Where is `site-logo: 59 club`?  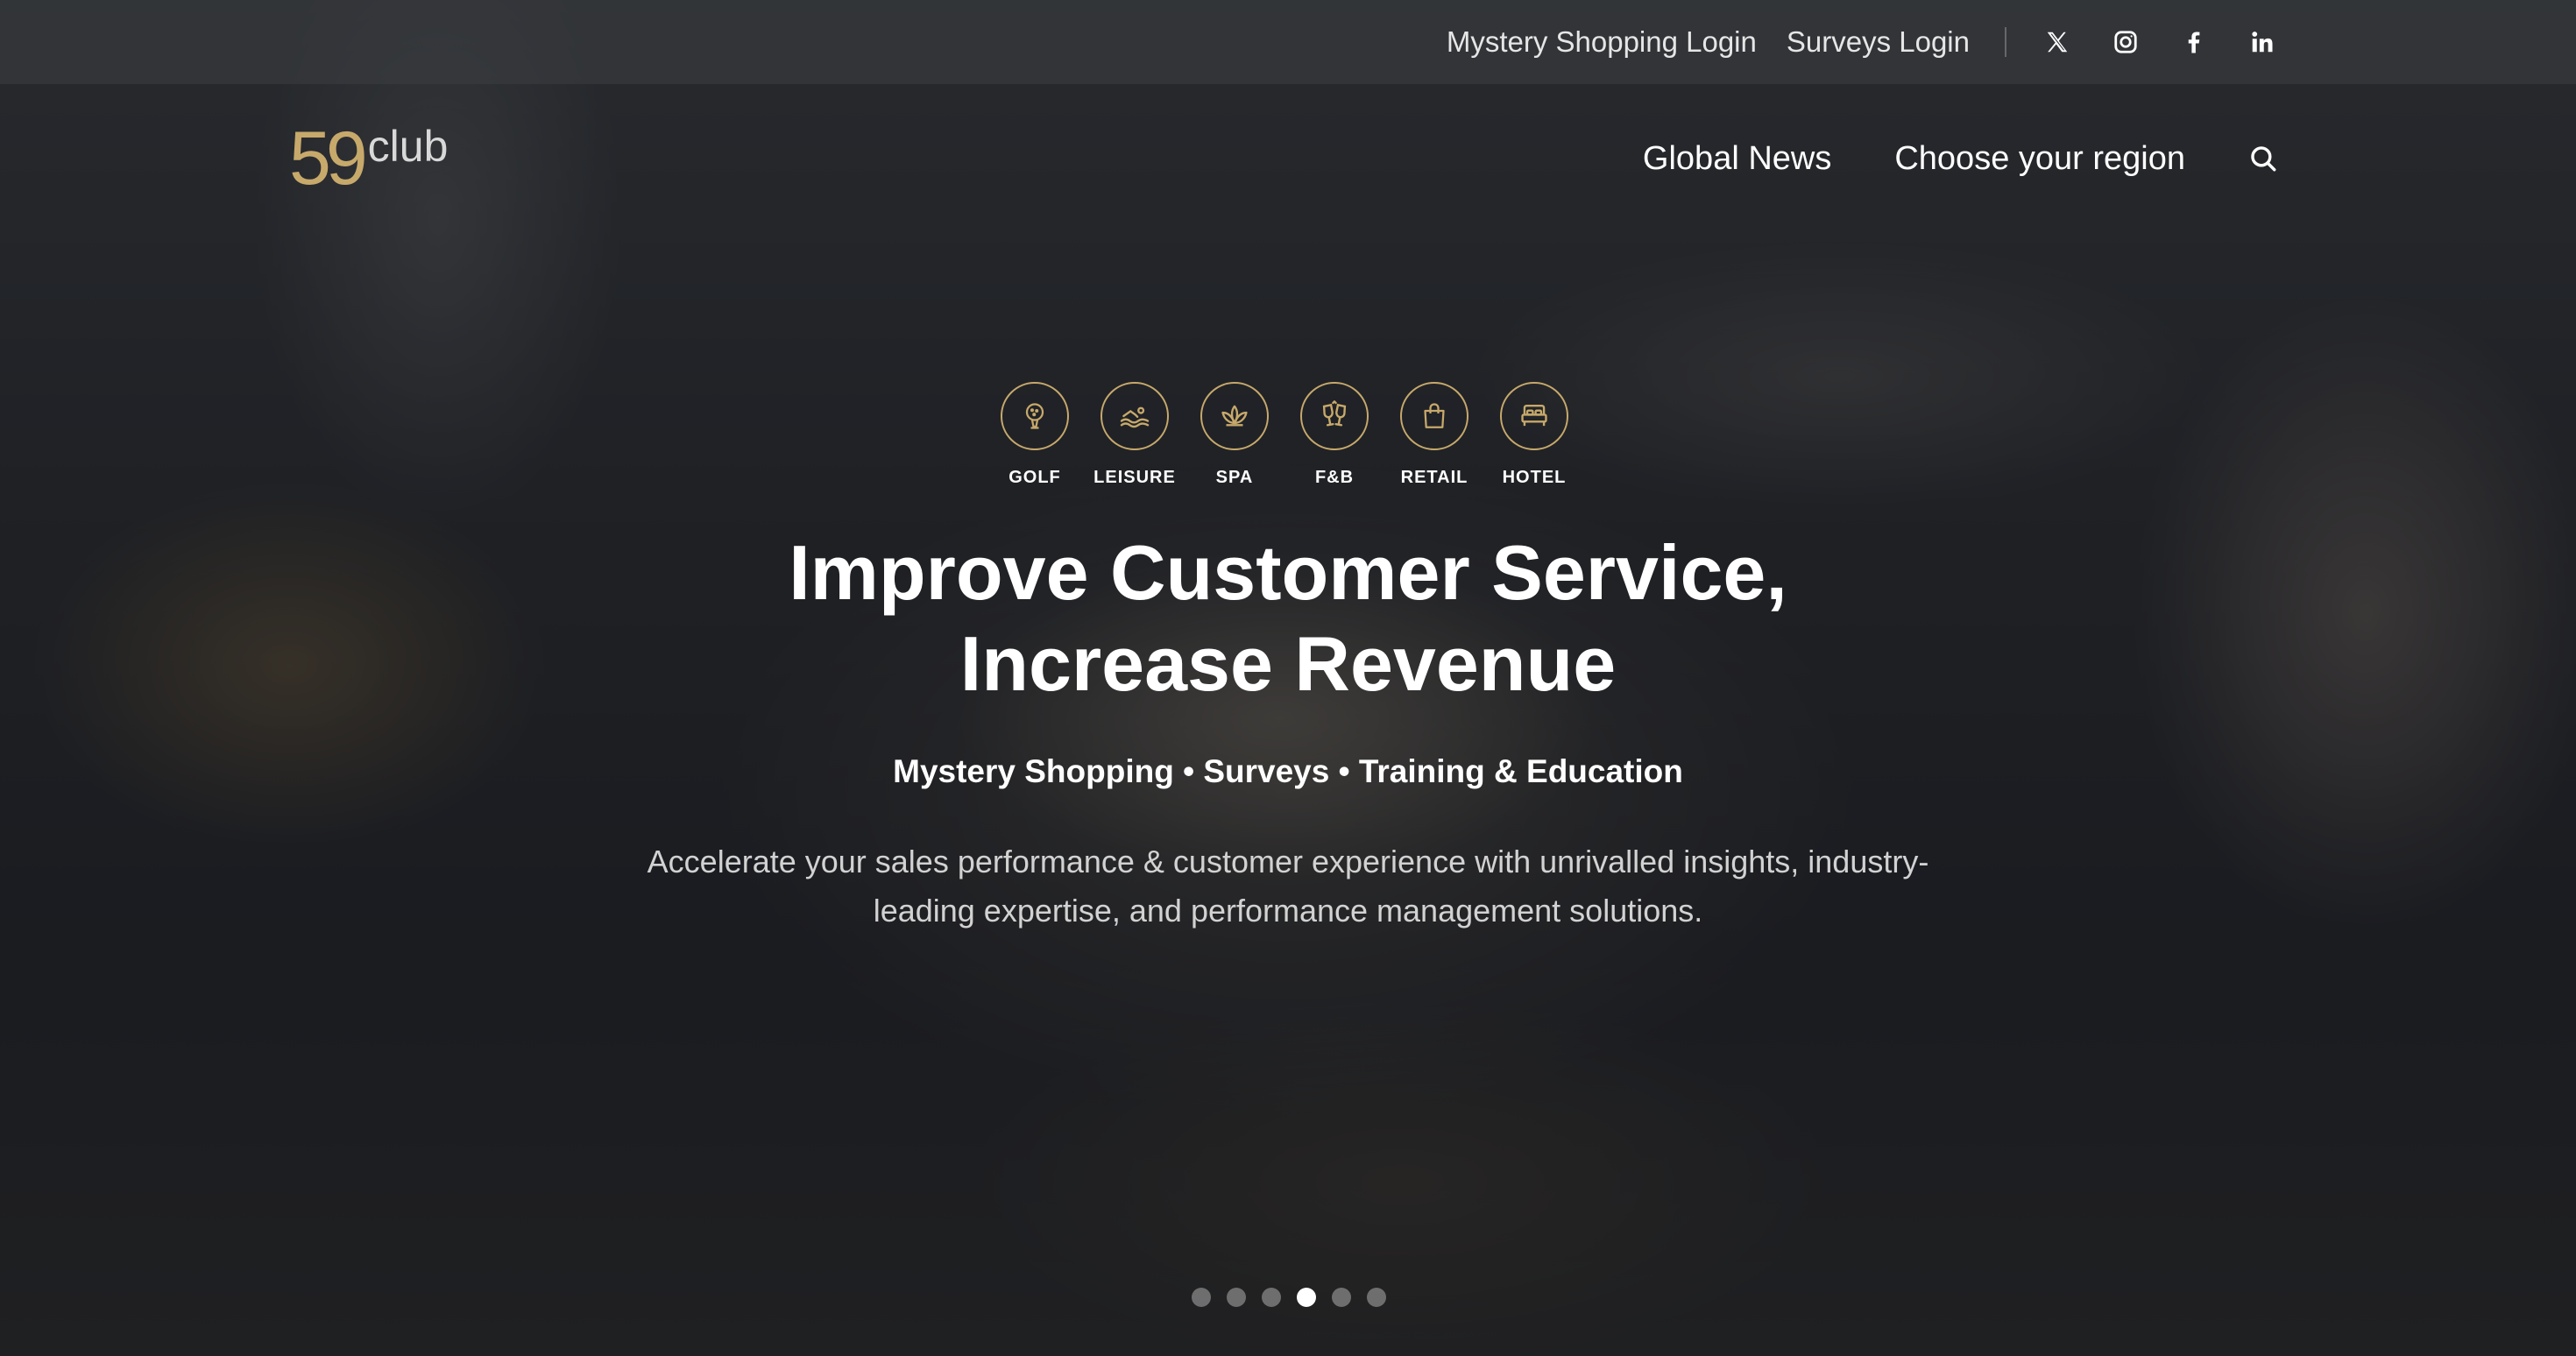 site-logo: 59 club is located at coordinates (369, 159).